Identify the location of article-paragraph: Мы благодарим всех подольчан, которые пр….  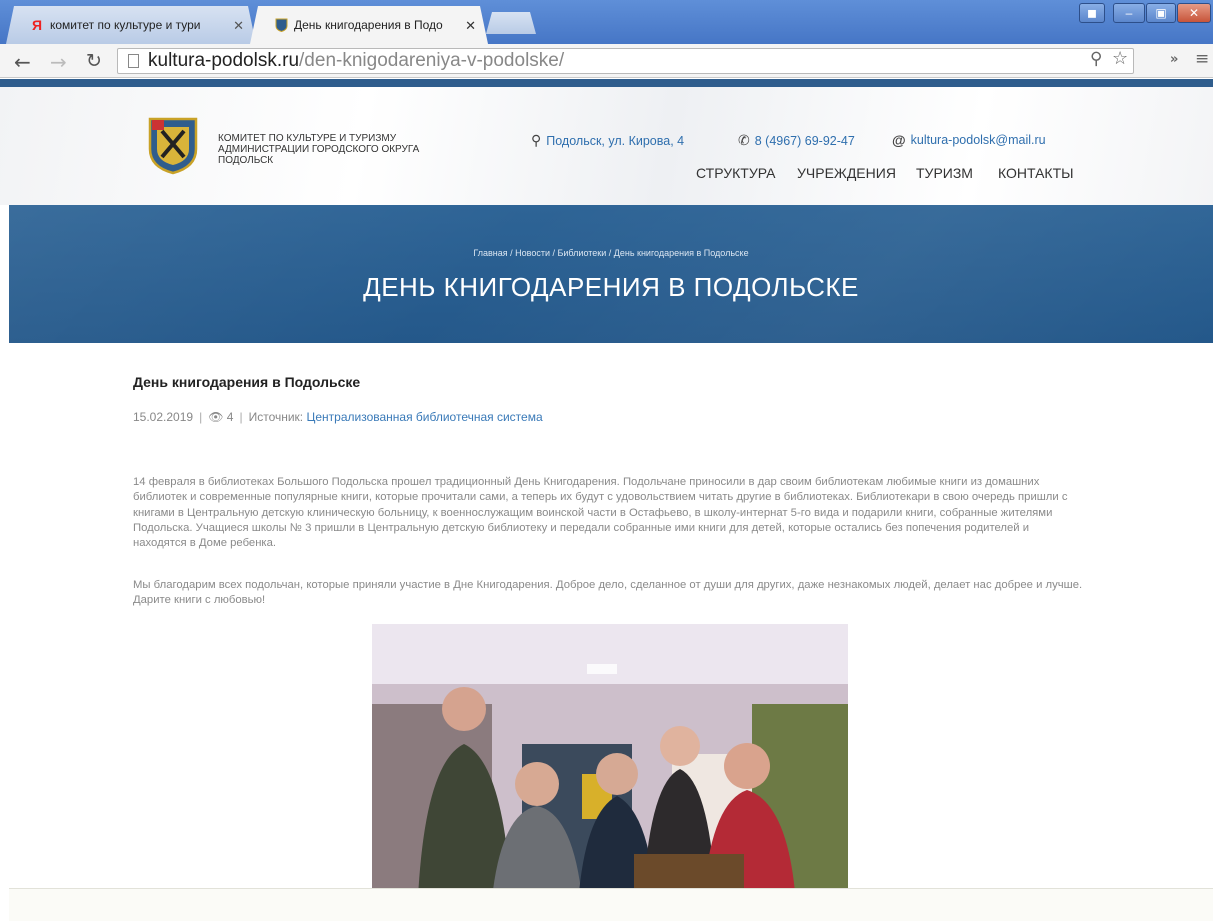
(608, 593).